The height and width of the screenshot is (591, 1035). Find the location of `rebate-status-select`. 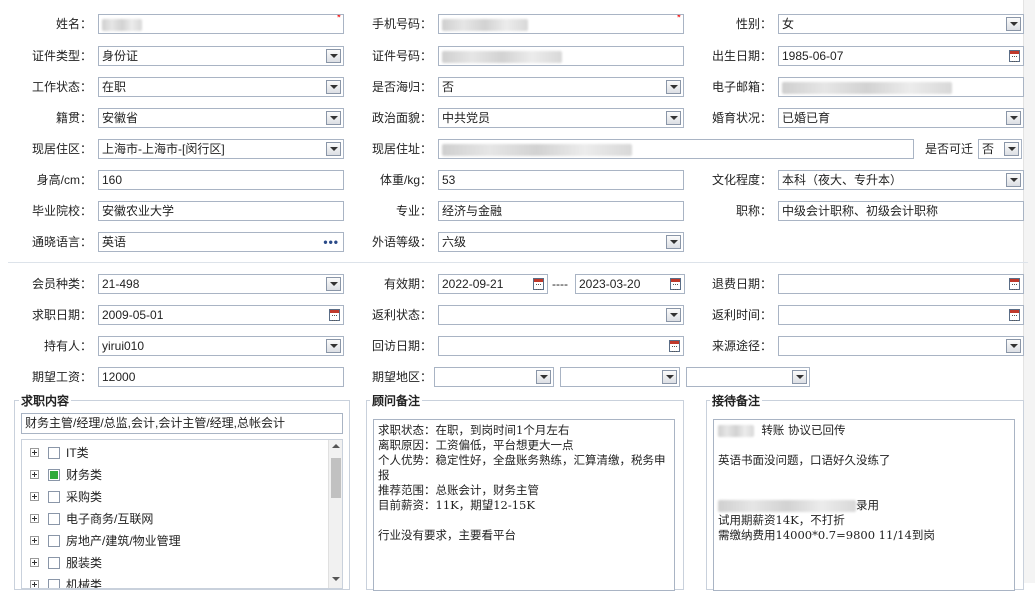

rebate-status-select is located at coordinates (561, 315).